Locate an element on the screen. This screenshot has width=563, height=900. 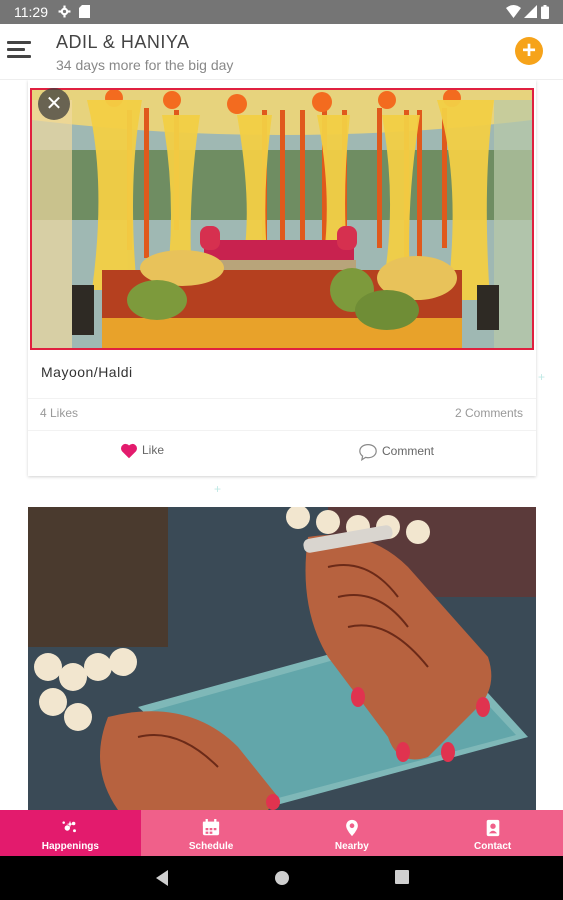
wifi-icon is located at coordinates (513, 11).